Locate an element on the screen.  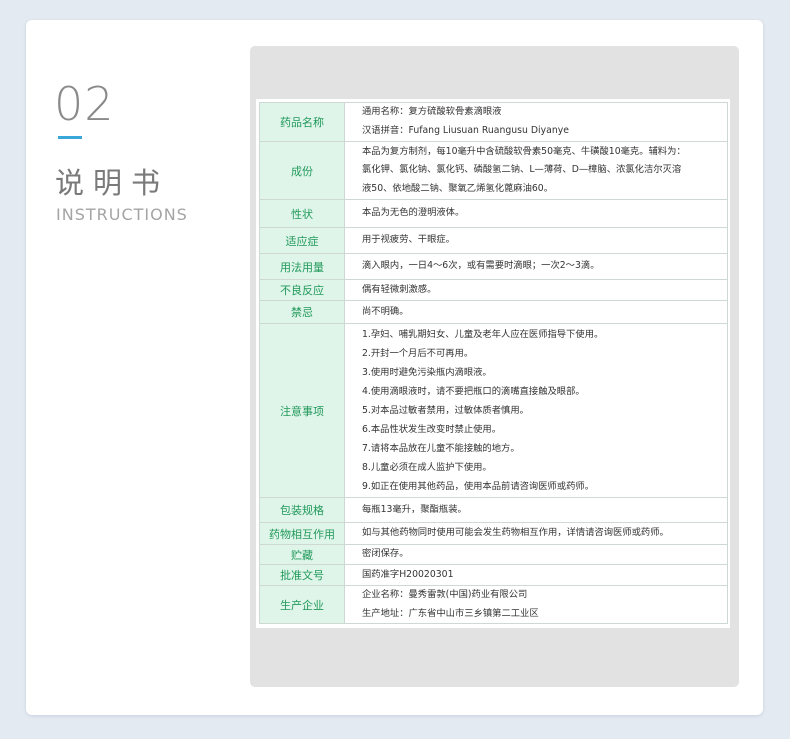
section-title: 说明书 is located at coordinates (112, 183).